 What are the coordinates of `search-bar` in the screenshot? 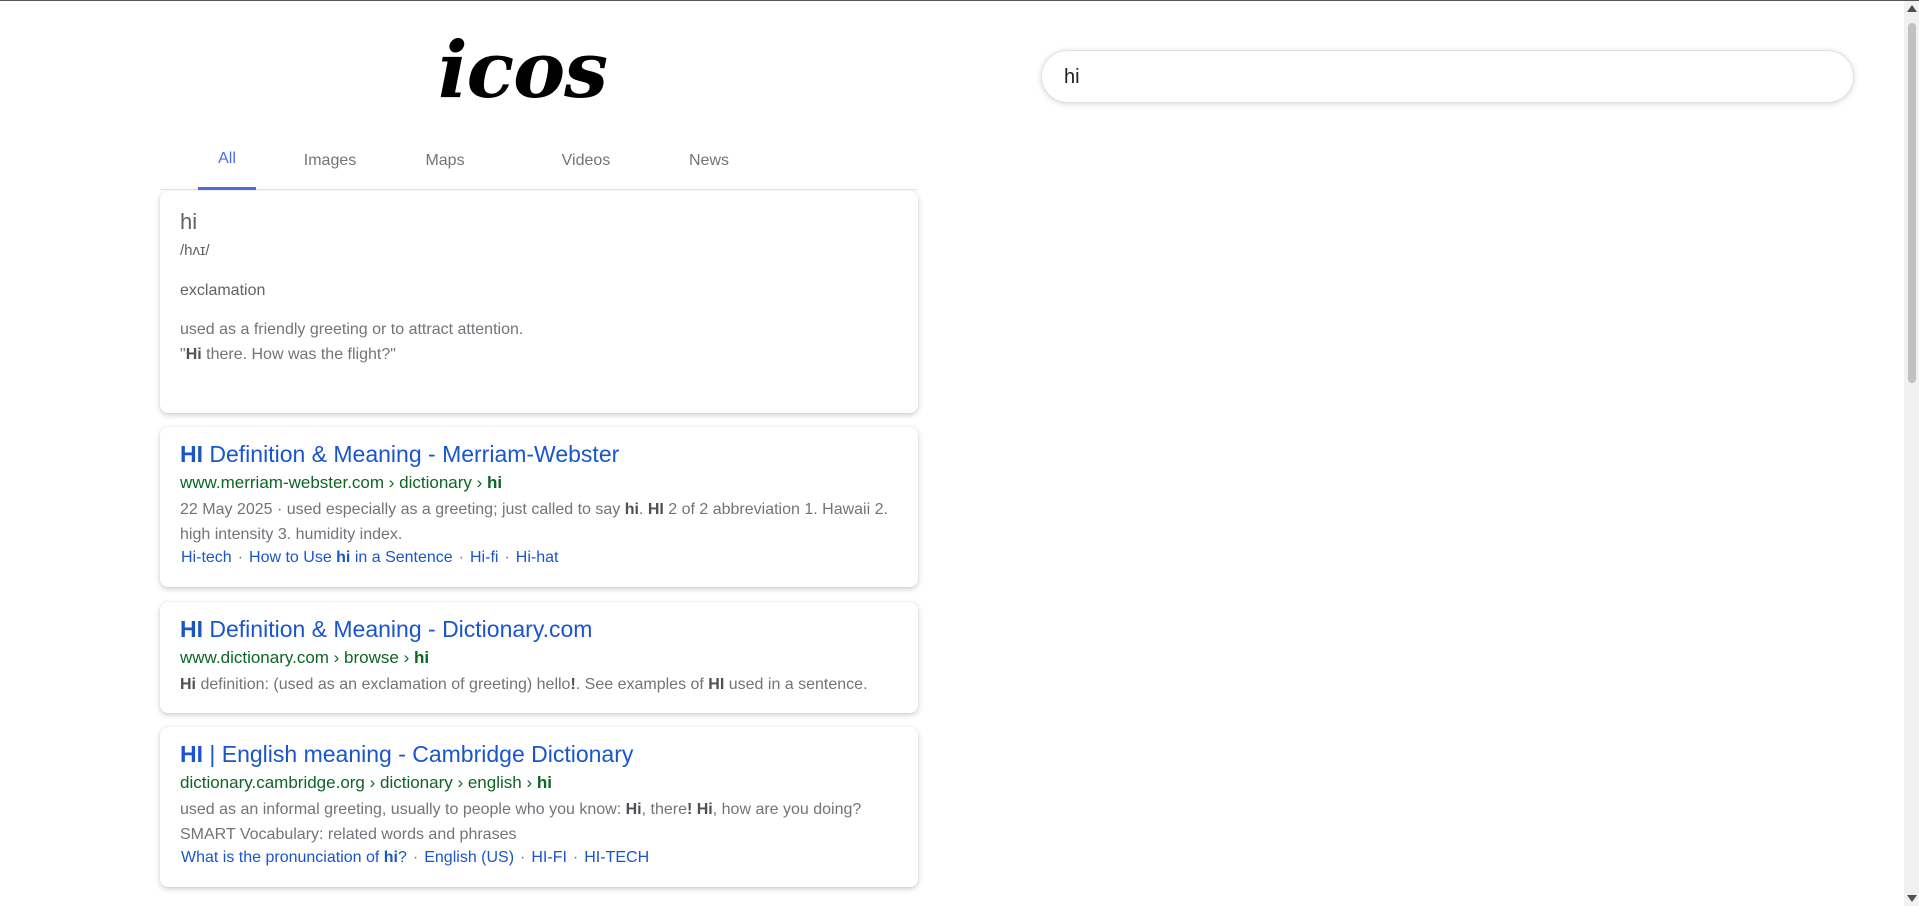 It's located at (1447, 77).